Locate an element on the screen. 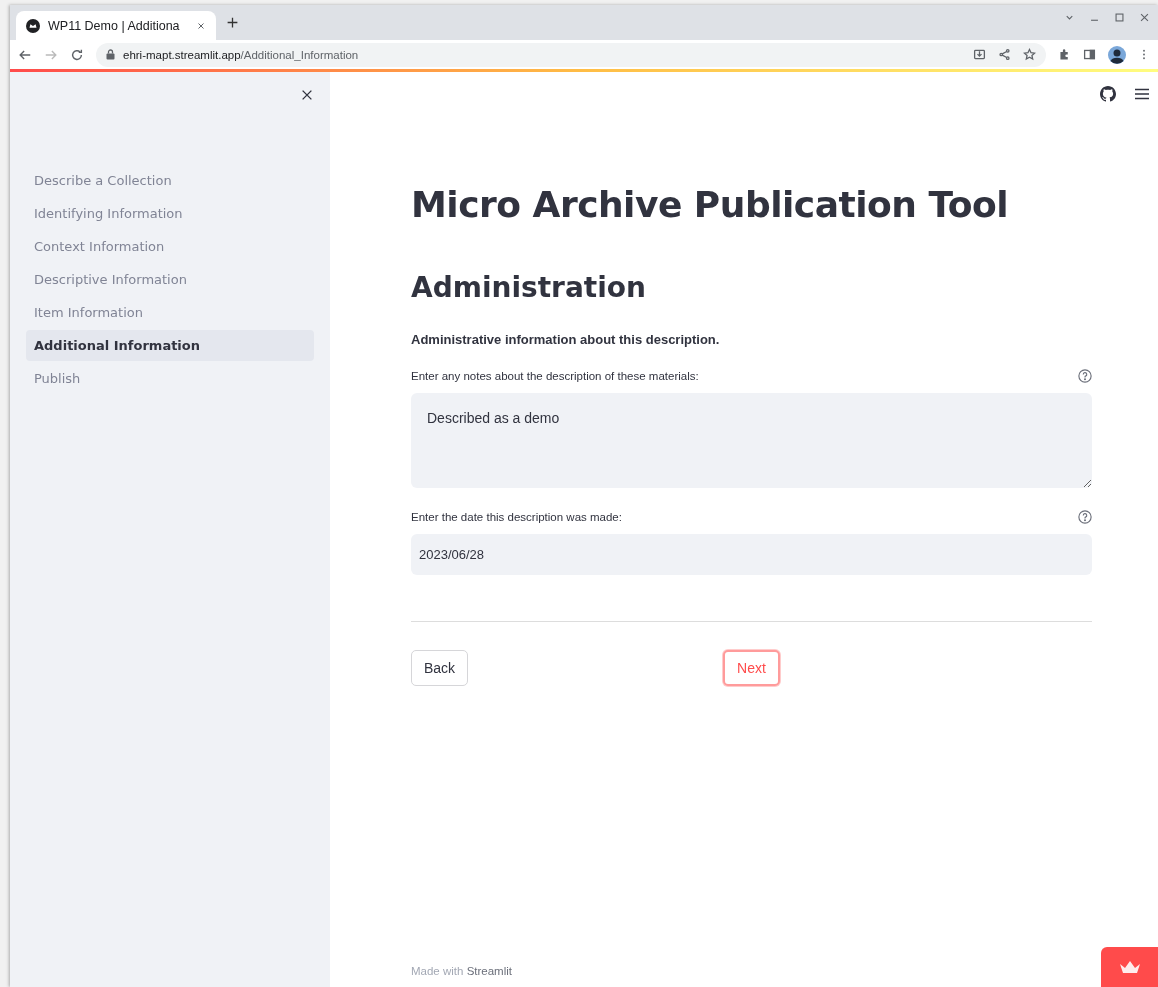  page-title: Micro Archive Publication Tool is located at coordinates (710, 204).